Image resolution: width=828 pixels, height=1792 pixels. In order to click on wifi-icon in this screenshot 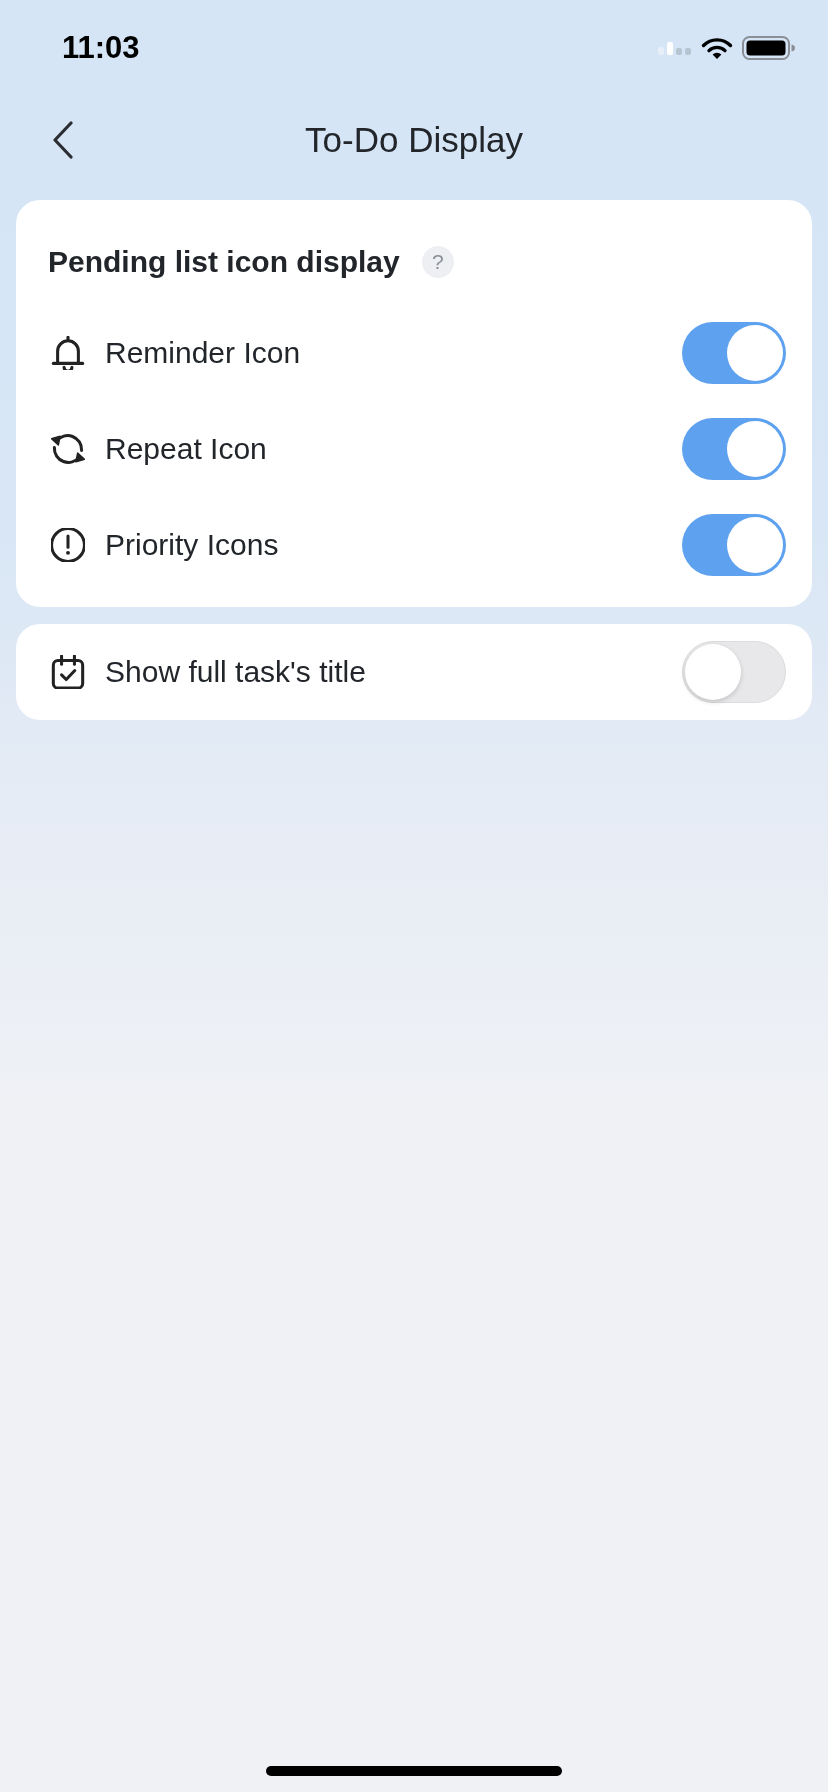, I will do `click(717, 48)`.